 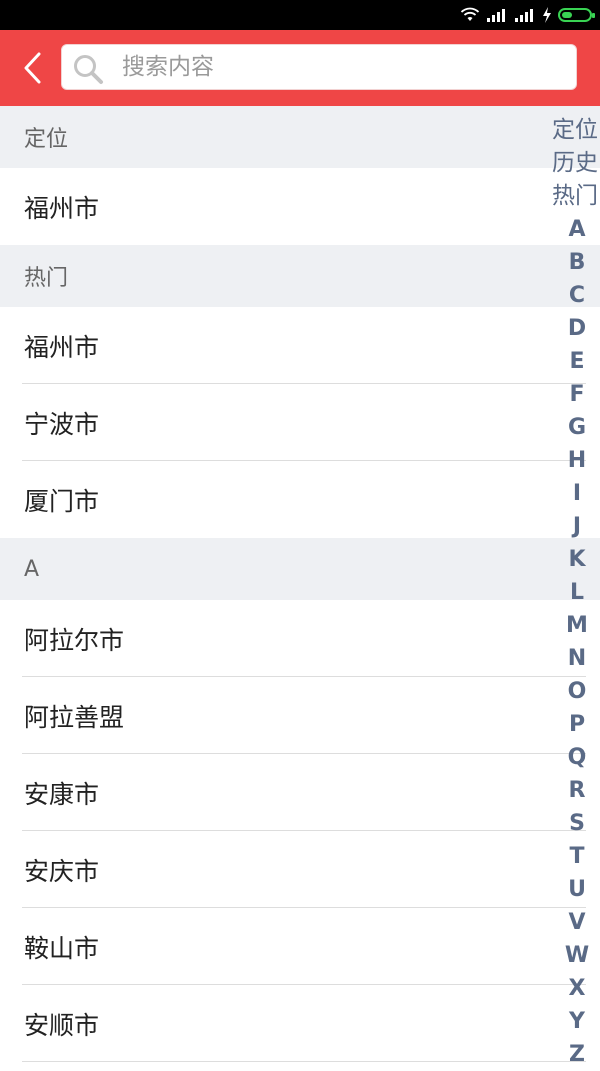 I want to click on section-header-hot: 热门, so click(x=300, y=276).